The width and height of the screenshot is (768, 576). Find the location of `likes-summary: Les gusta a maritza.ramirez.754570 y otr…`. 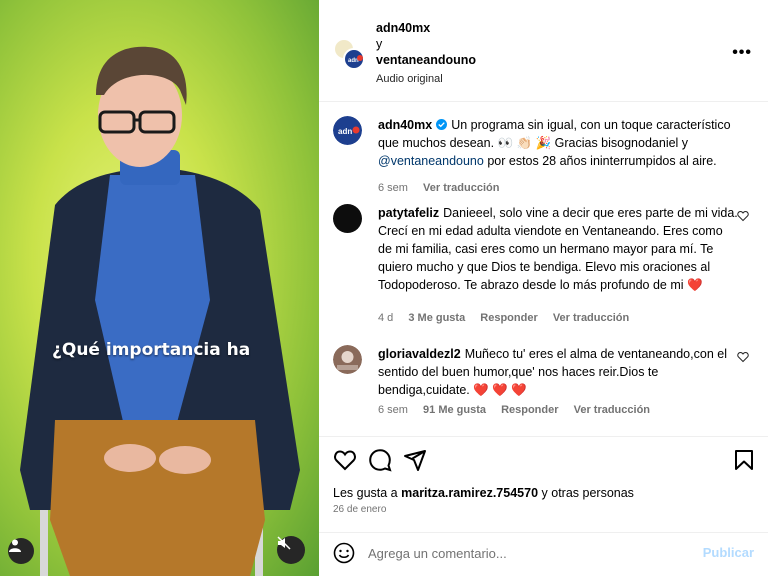

likes-summary: Les gusta a maritza.ramirez.754570 y otr… is located at coordinates (483, 493).